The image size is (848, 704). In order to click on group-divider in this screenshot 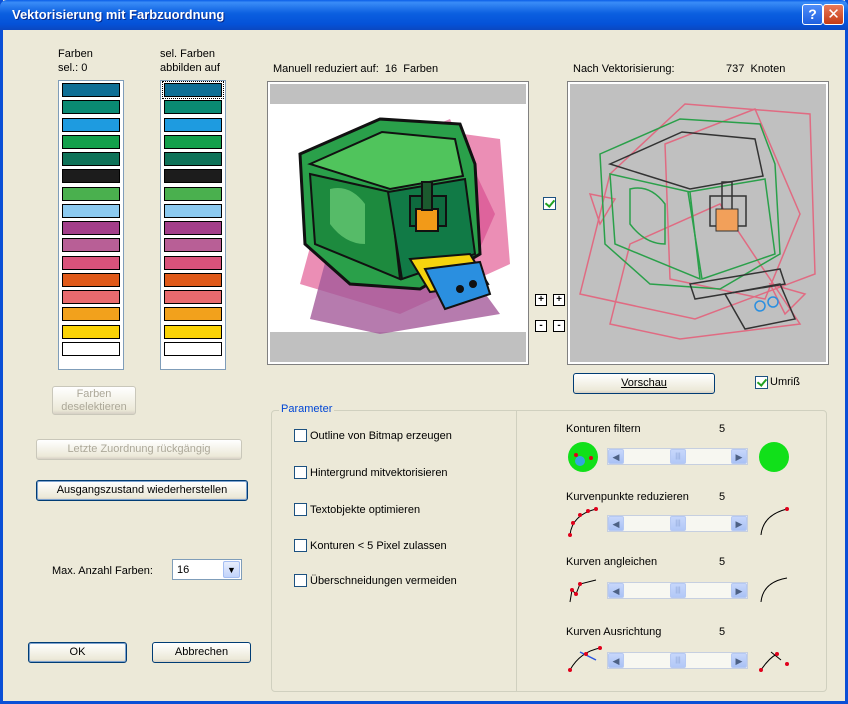, I will do `click(516, 551)`.